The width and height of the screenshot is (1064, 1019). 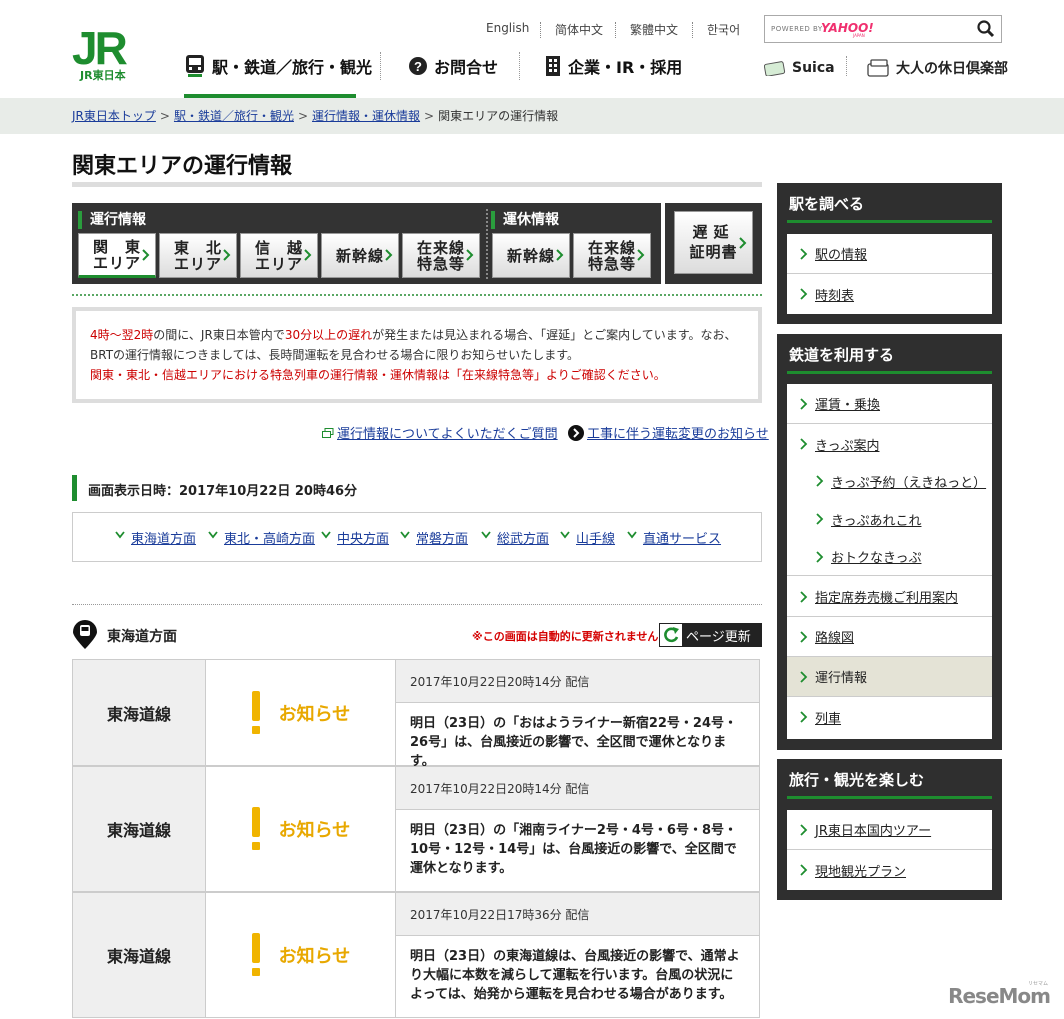 I want to click on site-search: POWERED BY YAHOO! JAPAN, so click(x=883, y=29).